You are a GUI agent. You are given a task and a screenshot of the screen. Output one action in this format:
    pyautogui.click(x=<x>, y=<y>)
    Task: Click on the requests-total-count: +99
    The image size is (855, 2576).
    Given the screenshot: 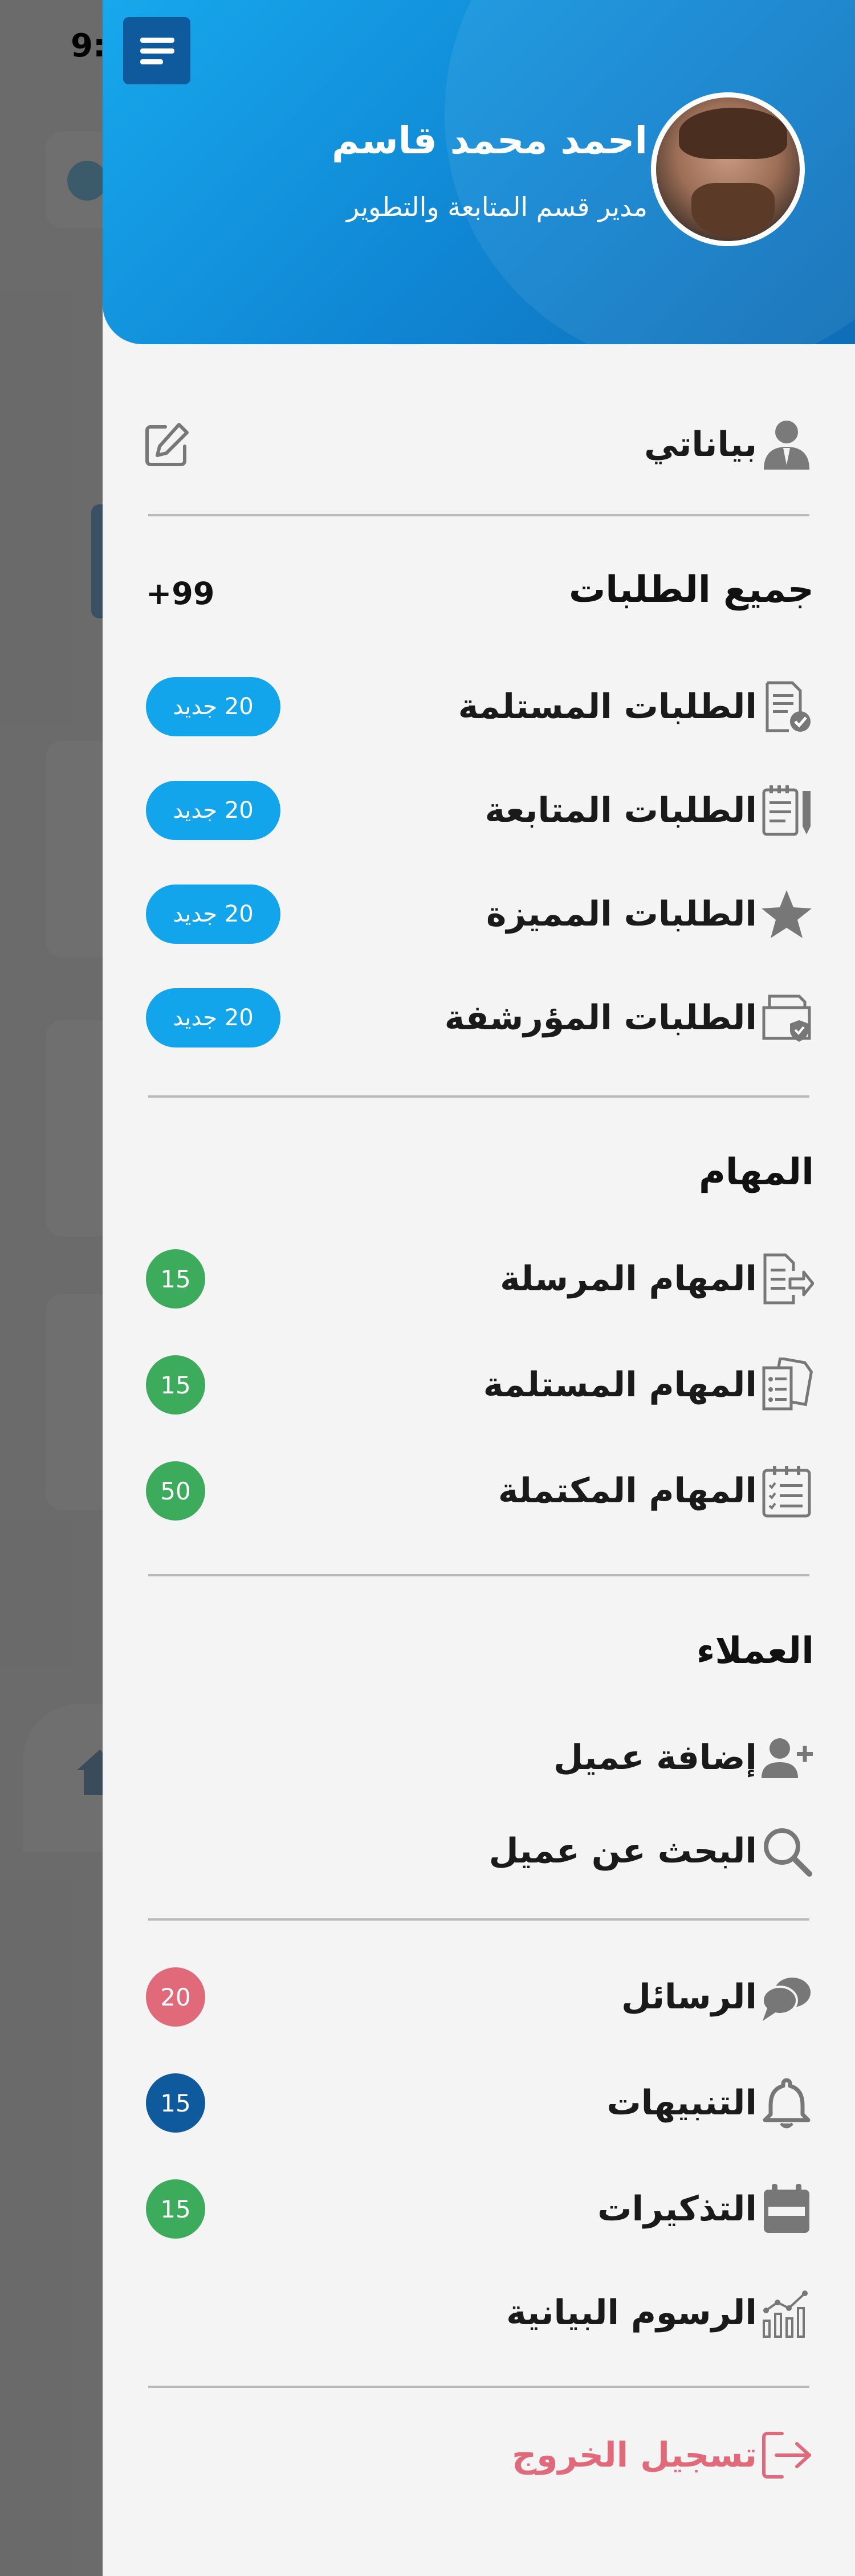 What is the action you would take?
    pyautogui.click(x=180, y=594)
    